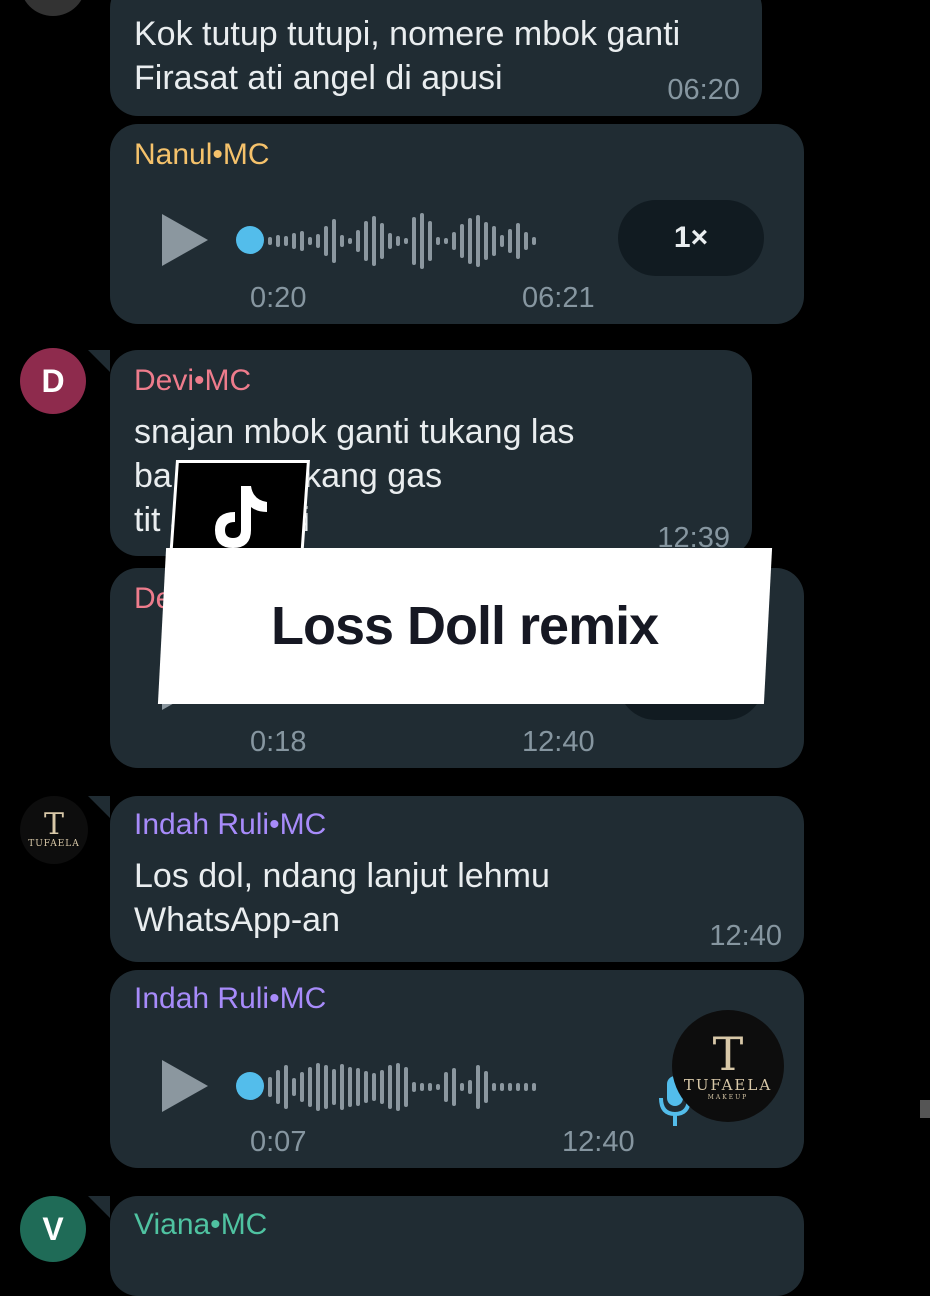  I want to click on sender-name: Viana•MC, so click(200, 1225).